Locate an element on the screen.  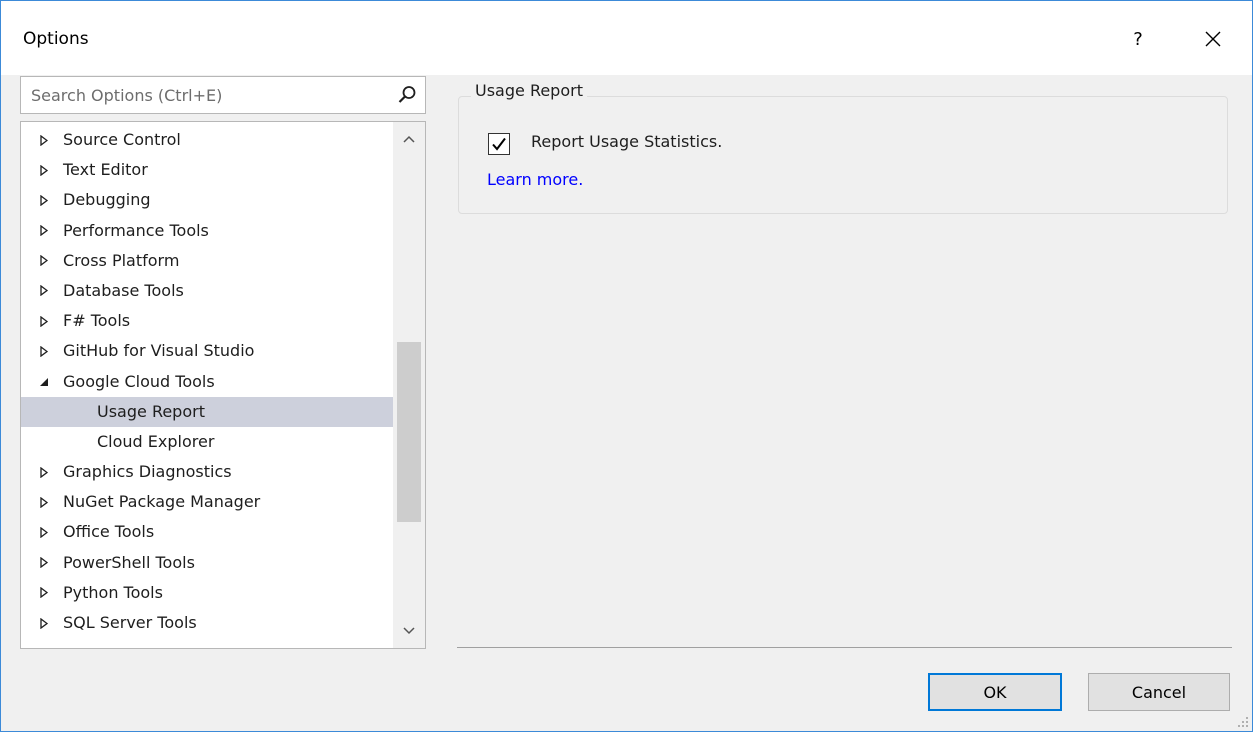
search-box is located at coordinates (223, 95).